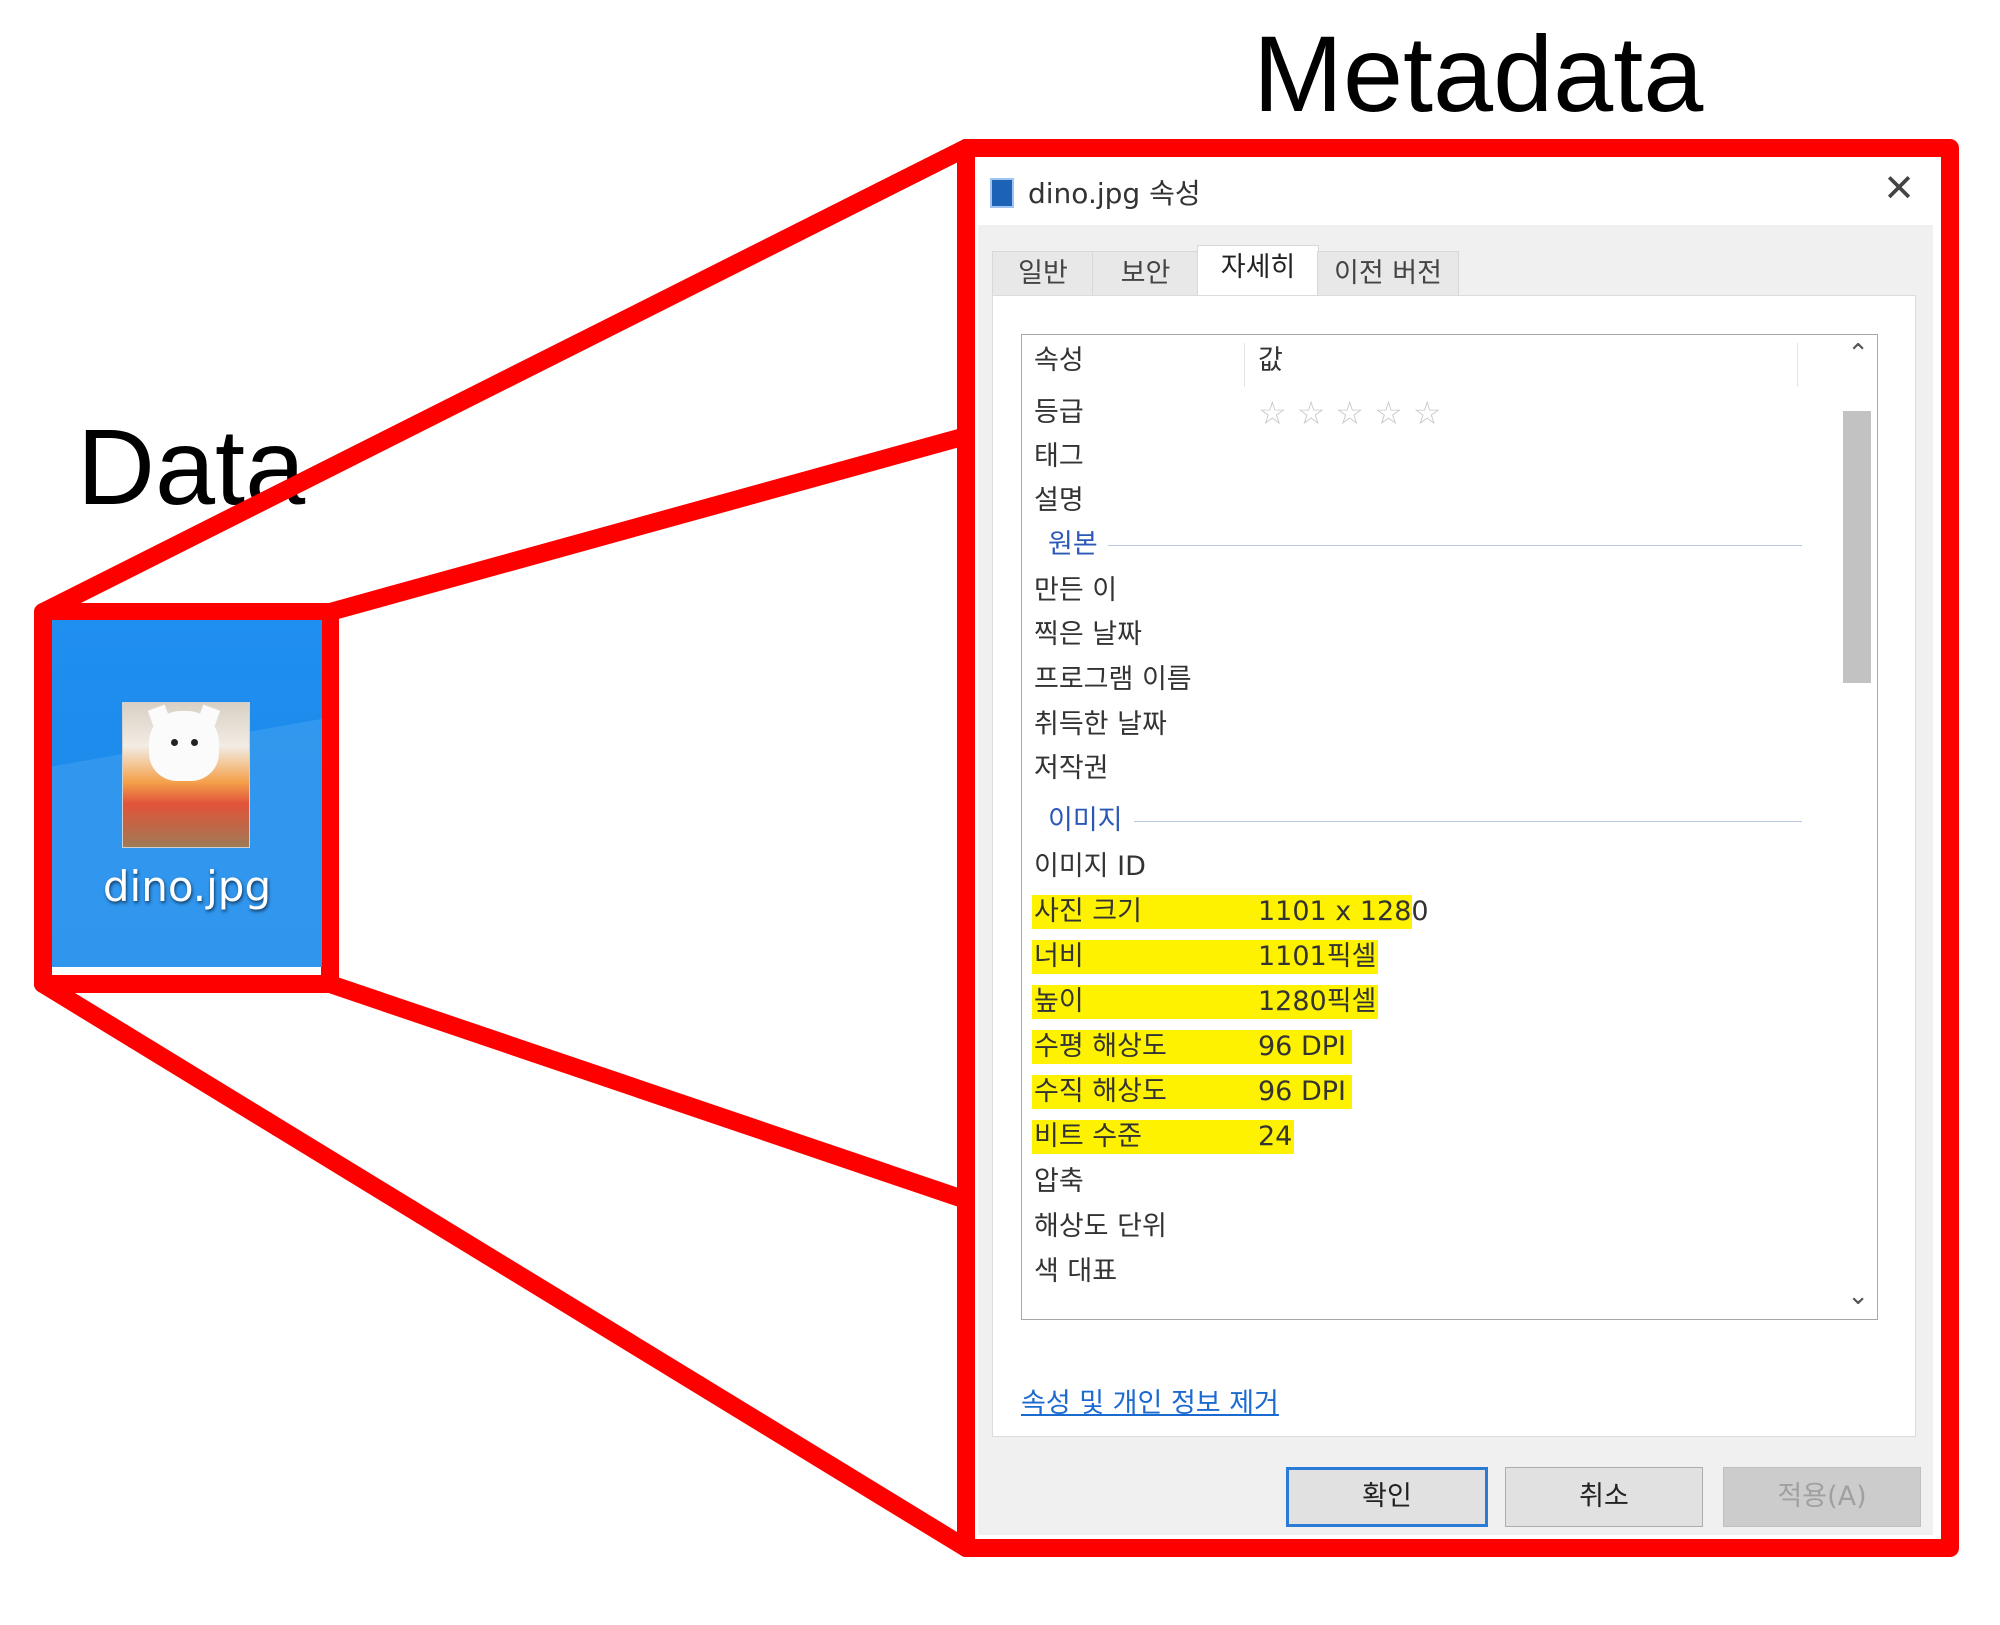 The height and width of the screenshot is (1625, 2000). Describe the element at coordinates (1100, 1091) in the screenshot. I see `property-key: 수직 해상도` at that location.